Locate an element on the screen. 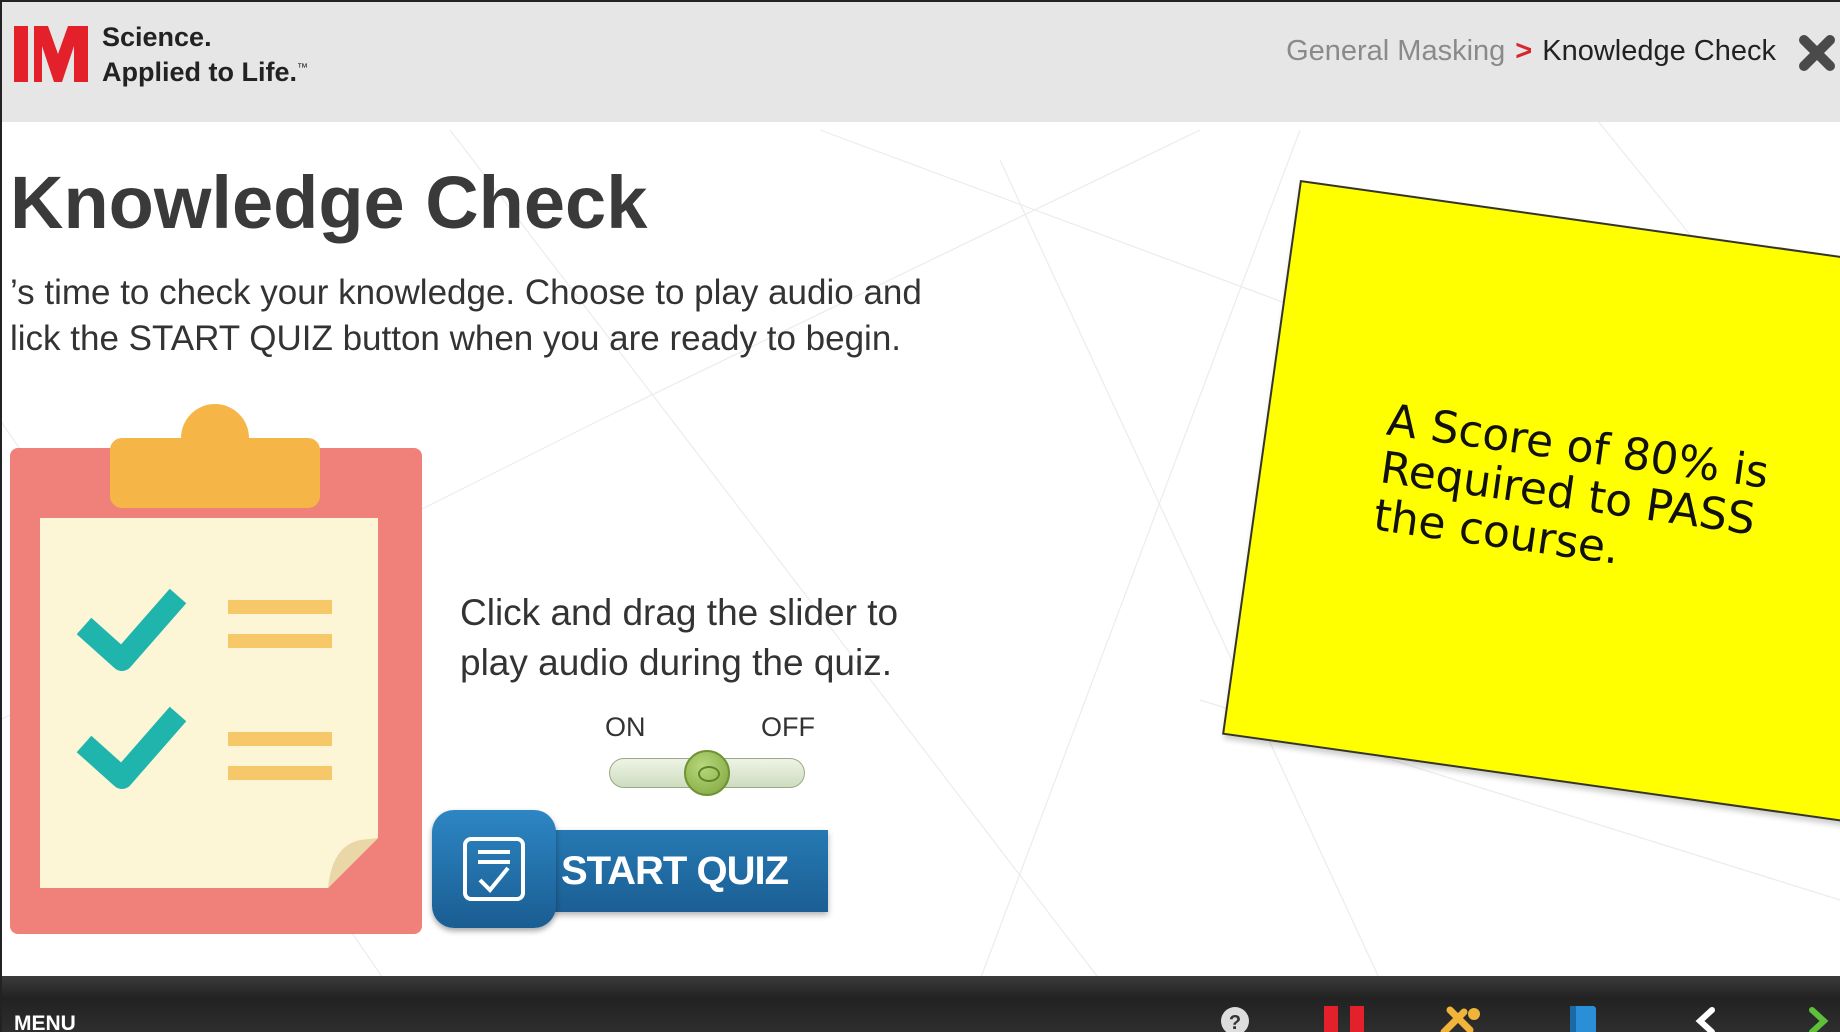 The width and height of the screenshot is (1840, 1032). start-quiz-button: START QUIZ is located at coordinates (630, 869).